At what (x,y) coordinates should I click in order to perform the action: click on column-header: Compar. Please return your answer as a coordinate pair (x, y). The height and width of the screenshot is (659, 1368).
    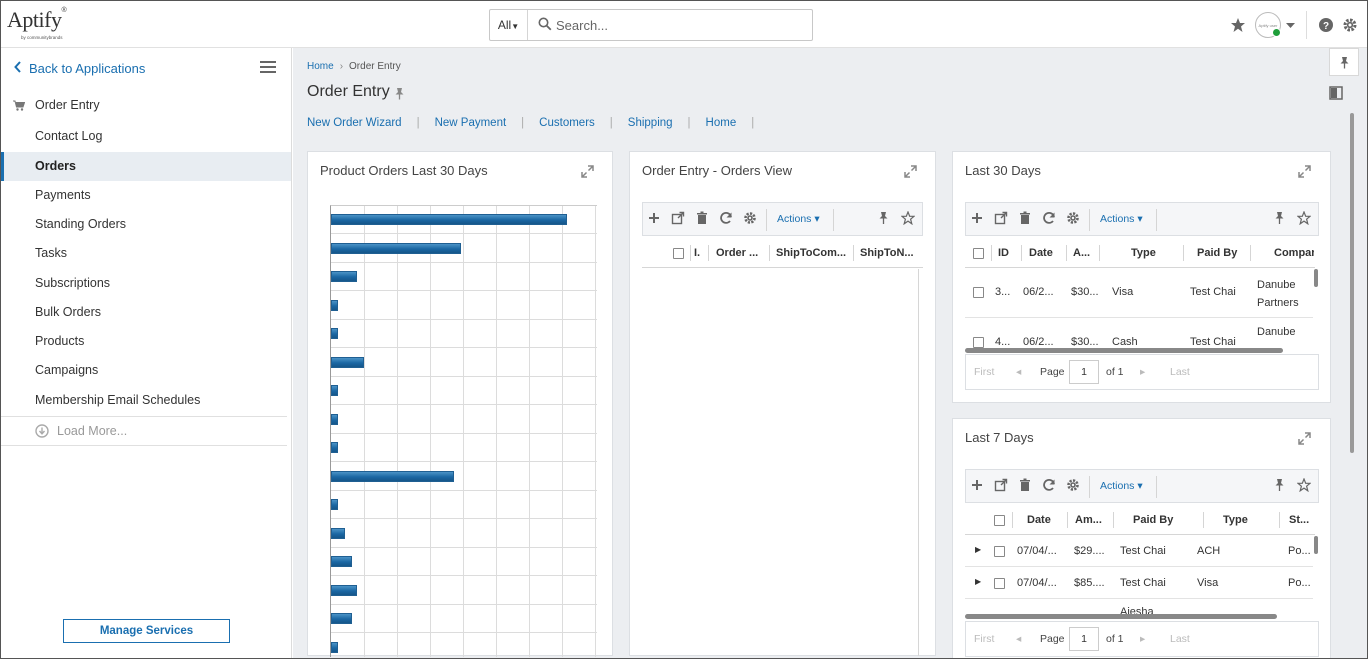
    Looking at the image, I should click on (1294, 253).